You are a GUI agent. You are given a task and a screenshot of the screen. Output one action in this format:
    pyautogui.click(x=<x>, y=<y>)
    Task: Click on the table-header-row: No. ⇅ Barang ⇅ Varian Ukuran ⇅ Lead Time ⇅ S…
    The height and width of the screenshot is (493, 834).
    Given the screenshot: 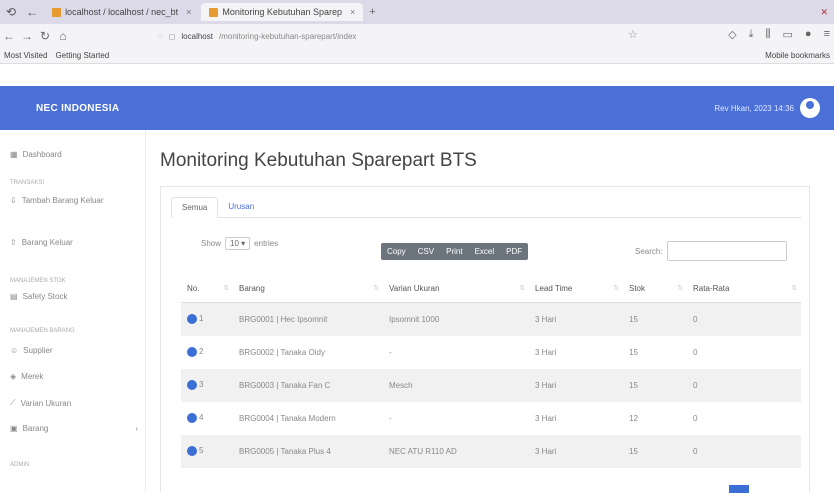 What is the action you would take?
    pyautogui.click(x=491, y=289)
    